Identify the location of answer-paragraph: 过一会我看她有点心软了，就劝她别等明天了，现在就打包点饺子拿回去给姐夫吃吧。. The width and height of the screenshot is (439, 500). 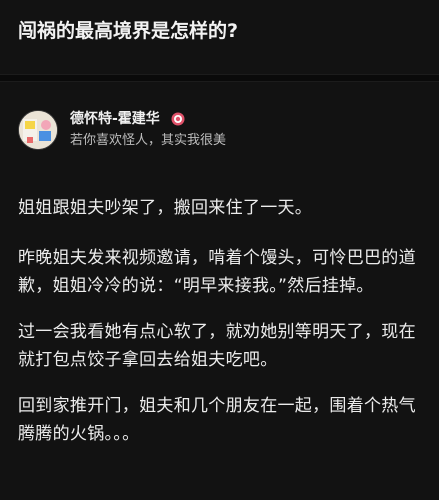
(217, 346).